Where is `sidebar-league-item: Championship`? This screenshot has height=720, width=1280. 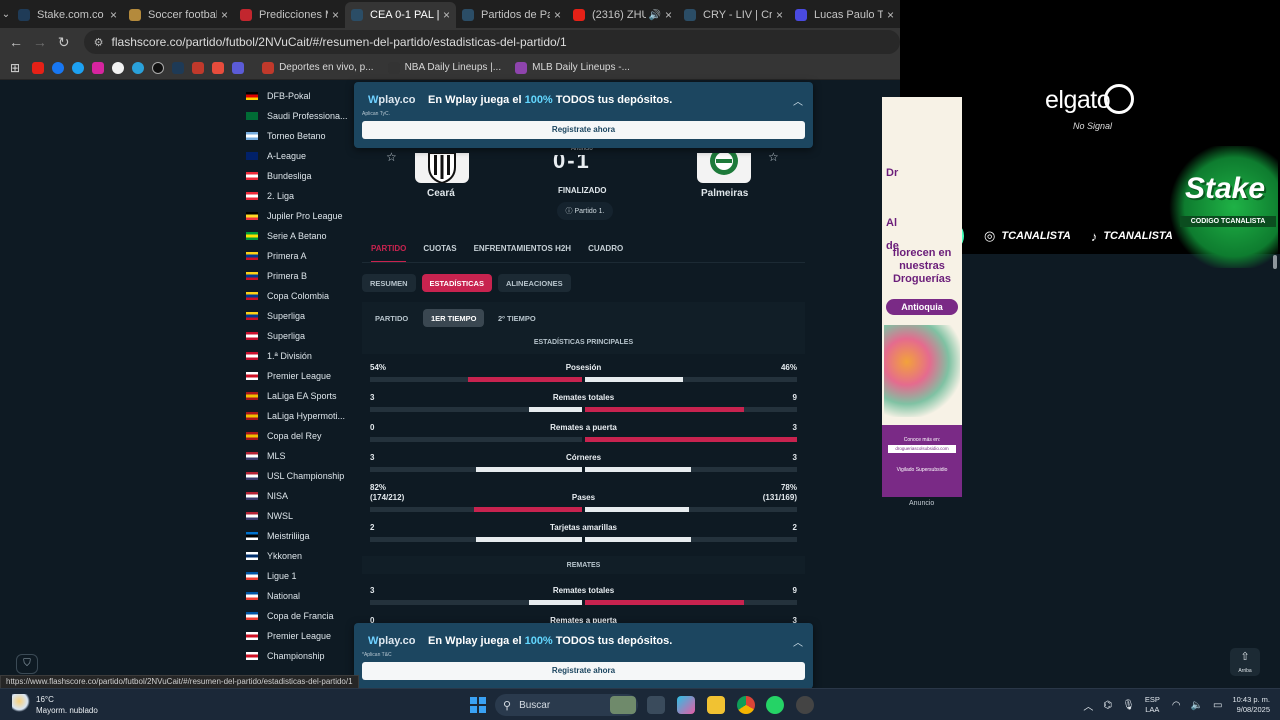
sidebar-league-item: Championship is located at coordinates (297, 656).